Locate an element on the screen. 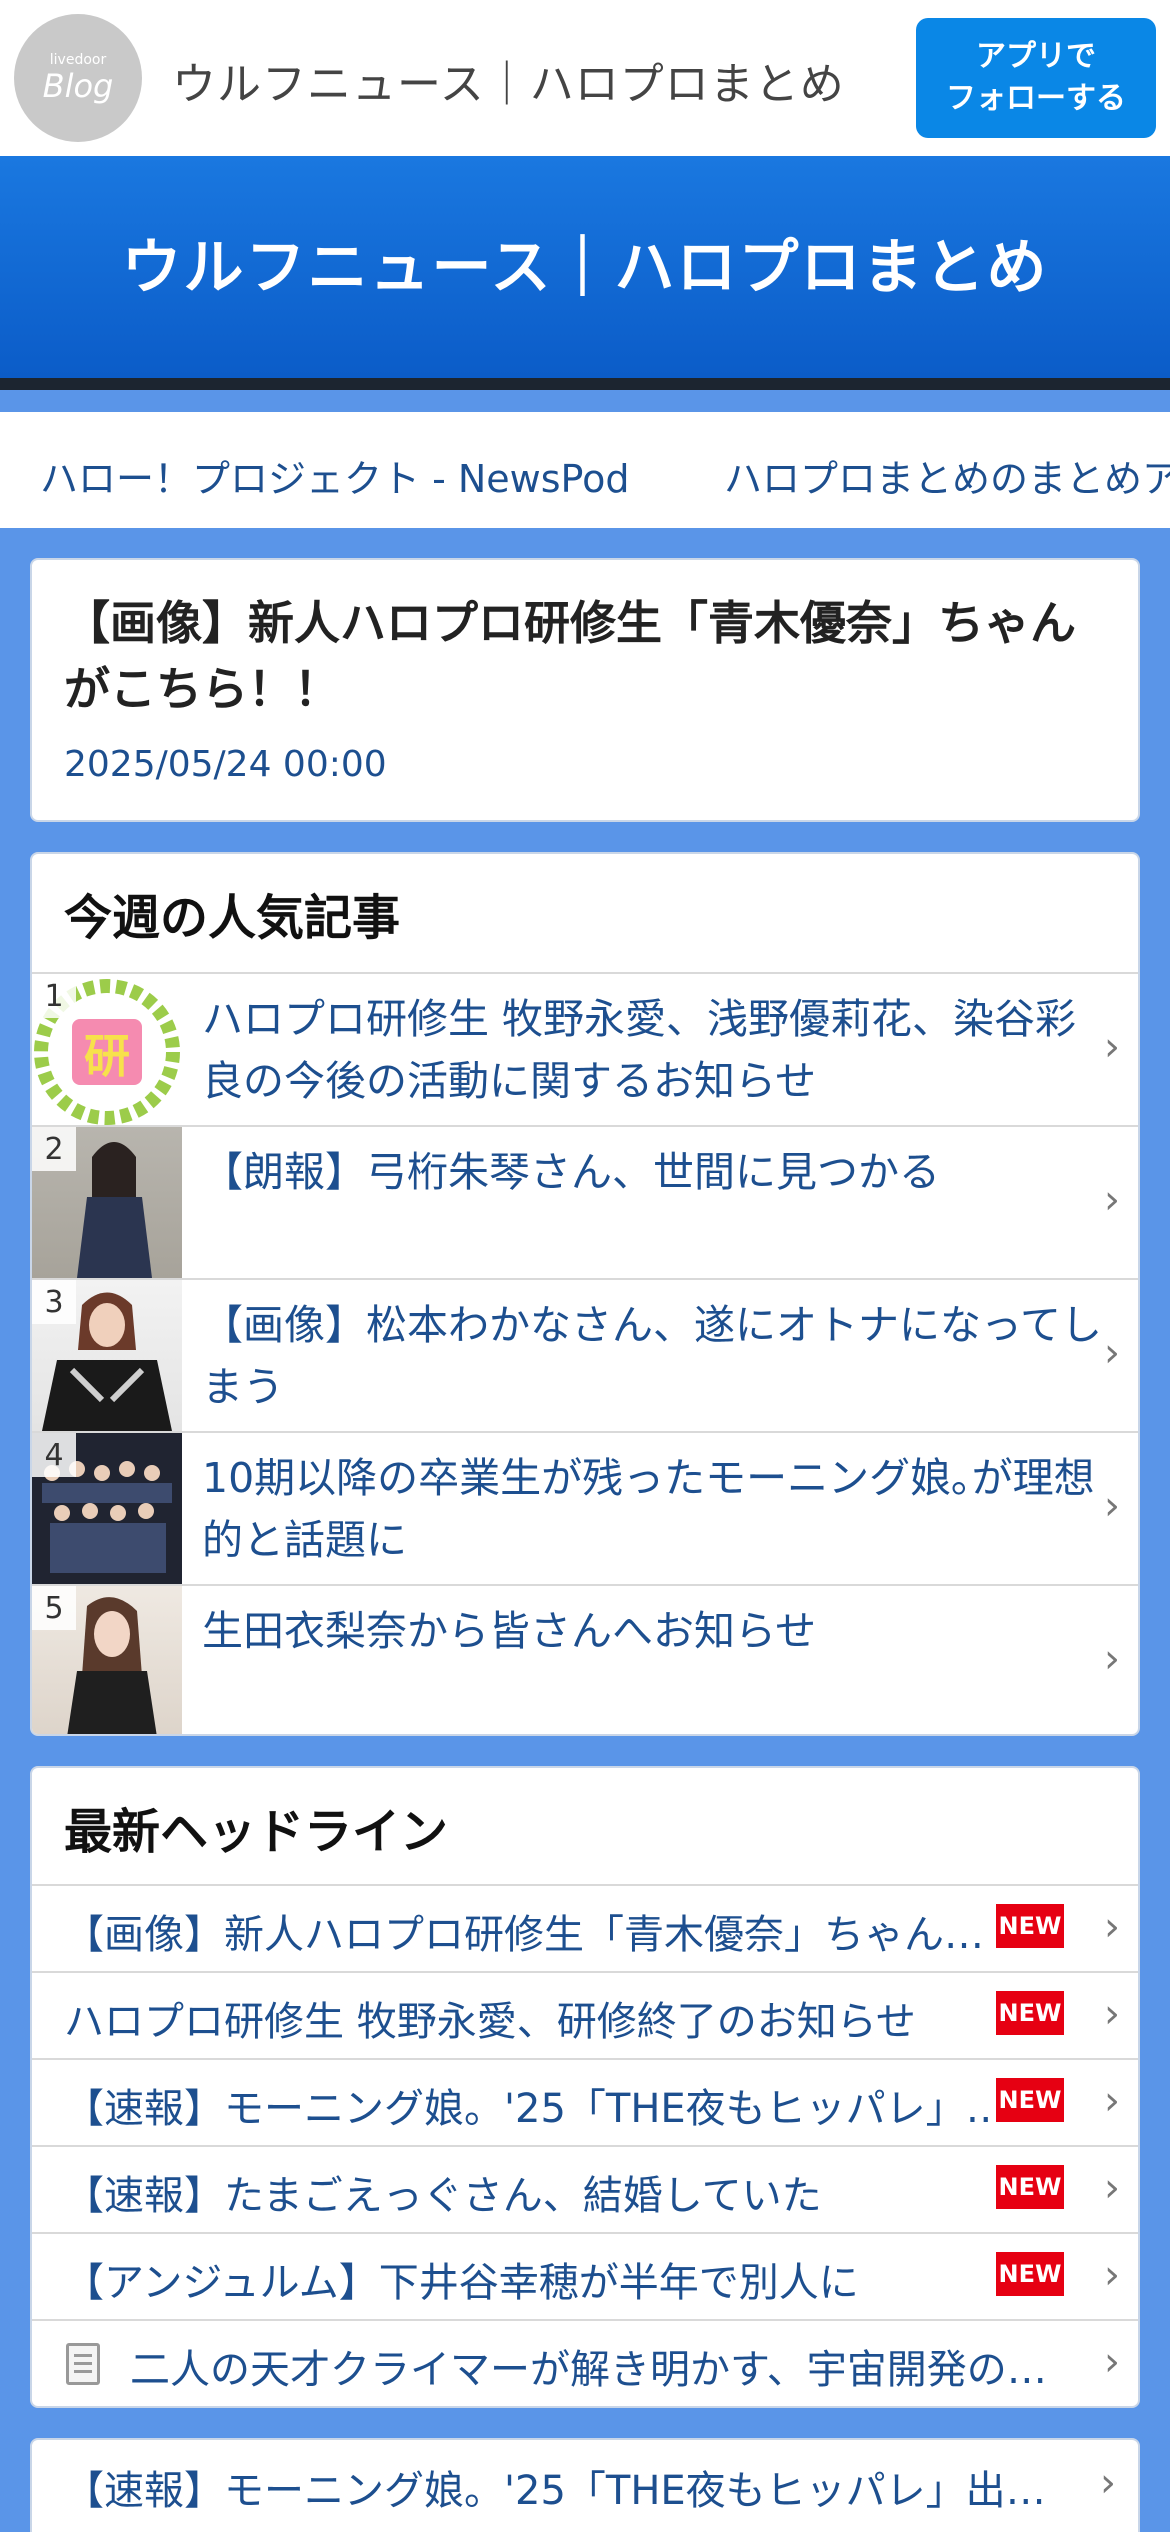 This screenshot has width=1170, height=2532. headline-item: 【速報】モーニング娘。'25「THE夜もヒッパレ」出演決定 NEW › is located at coordinates (585, 2101).